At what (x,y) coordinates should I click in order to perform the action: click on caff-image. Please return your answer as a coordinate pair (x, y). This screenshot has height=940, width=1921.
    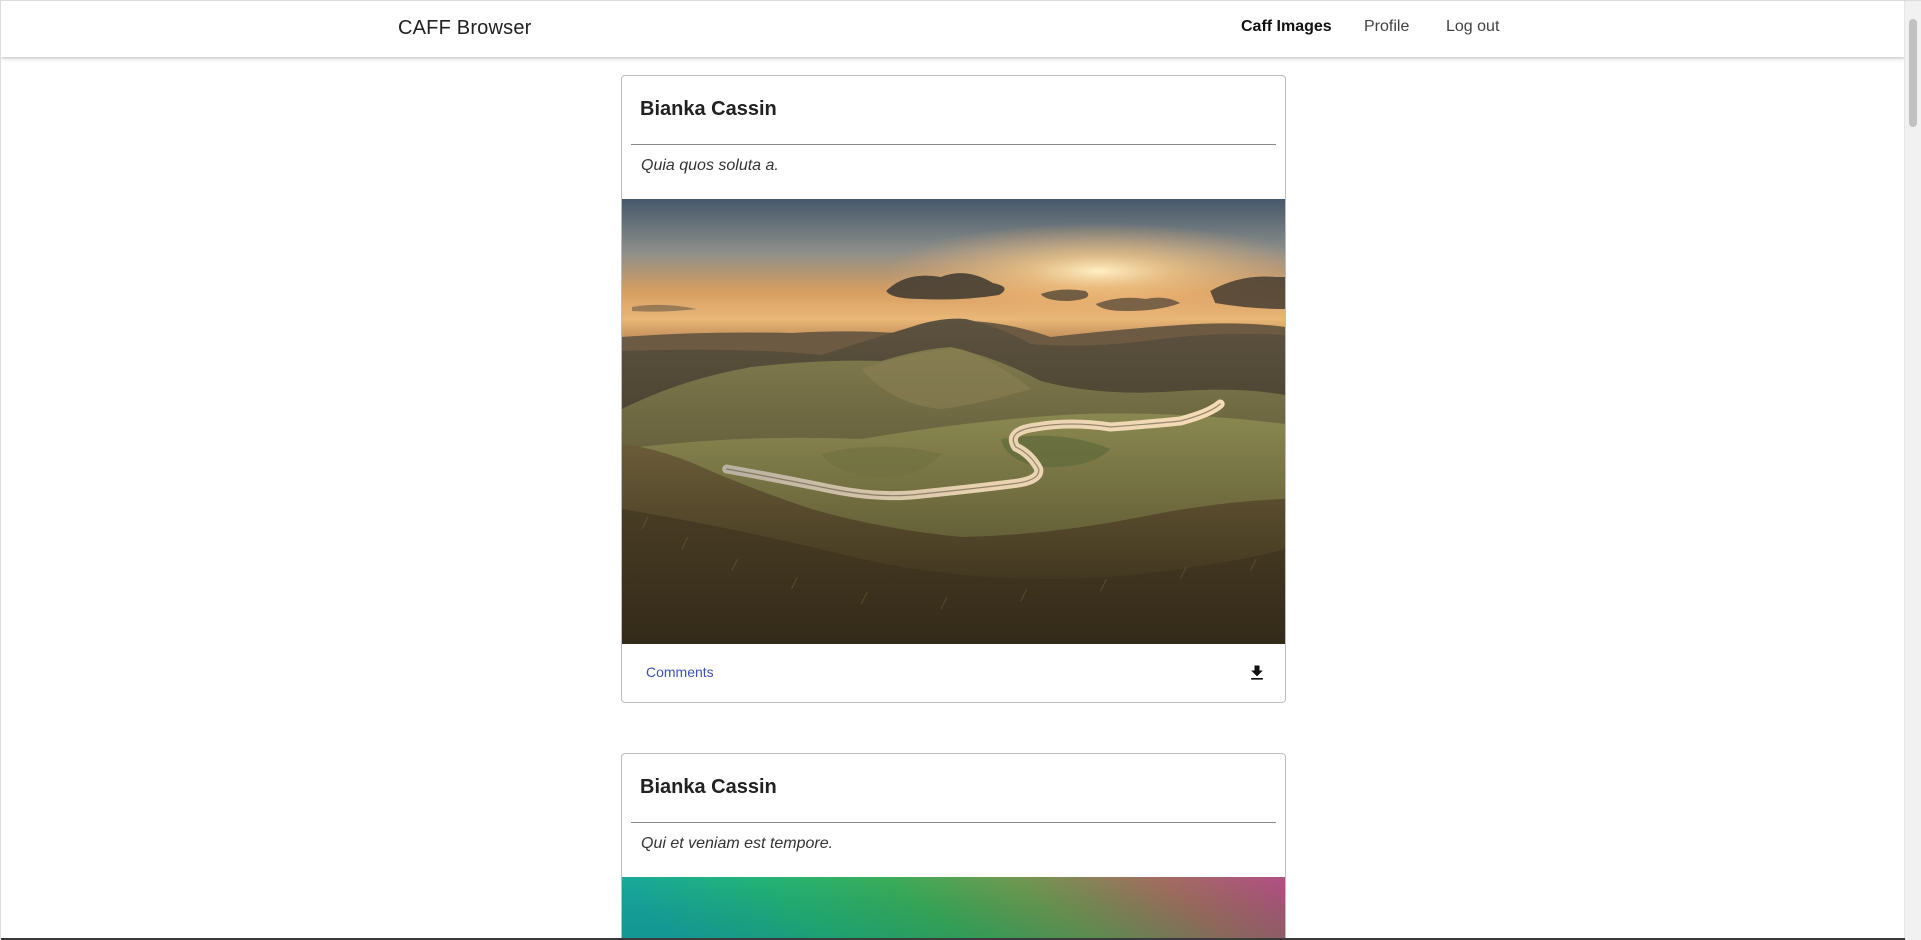
    Looking at the image, I should click on (953, 908).